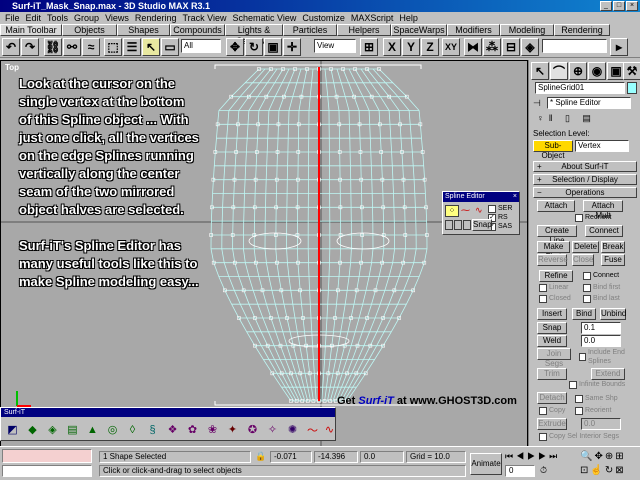 Image resolution: width=640 pixels, height=480 pixels. What do you see at coordinates (292, 47) in the screenshot?
I see `move-gizmo-icon: ✛` at bounding box center [292, 47].